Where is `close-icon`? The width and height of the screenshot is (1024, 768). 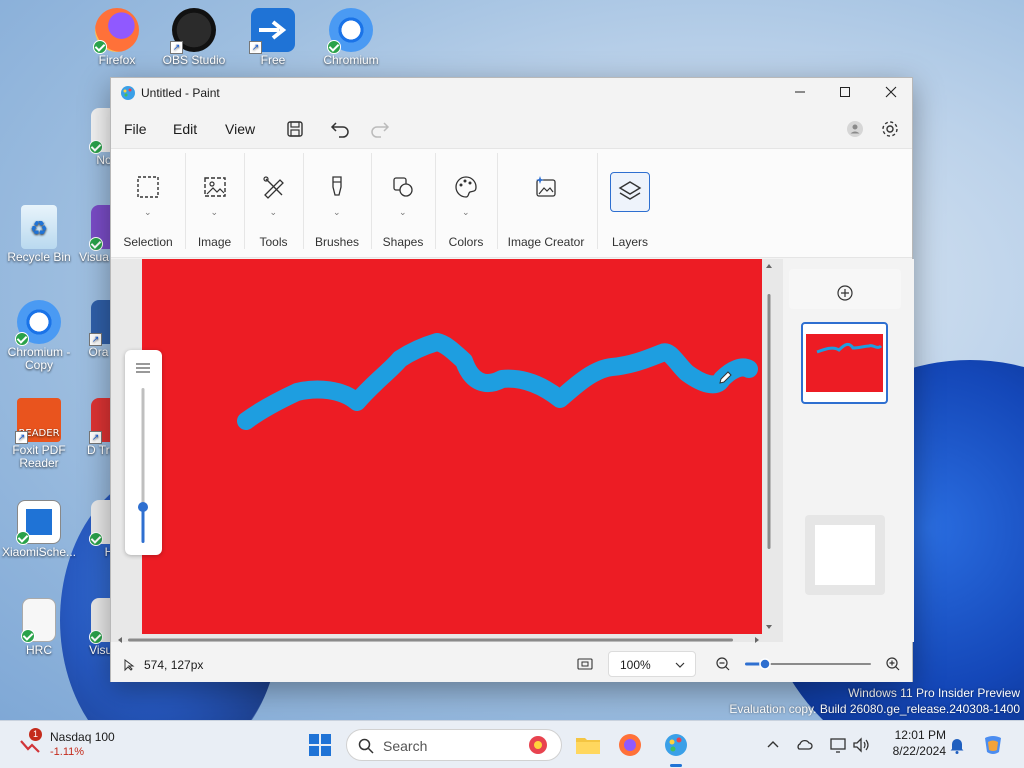 close-icon is located at coordinates (891, 92).